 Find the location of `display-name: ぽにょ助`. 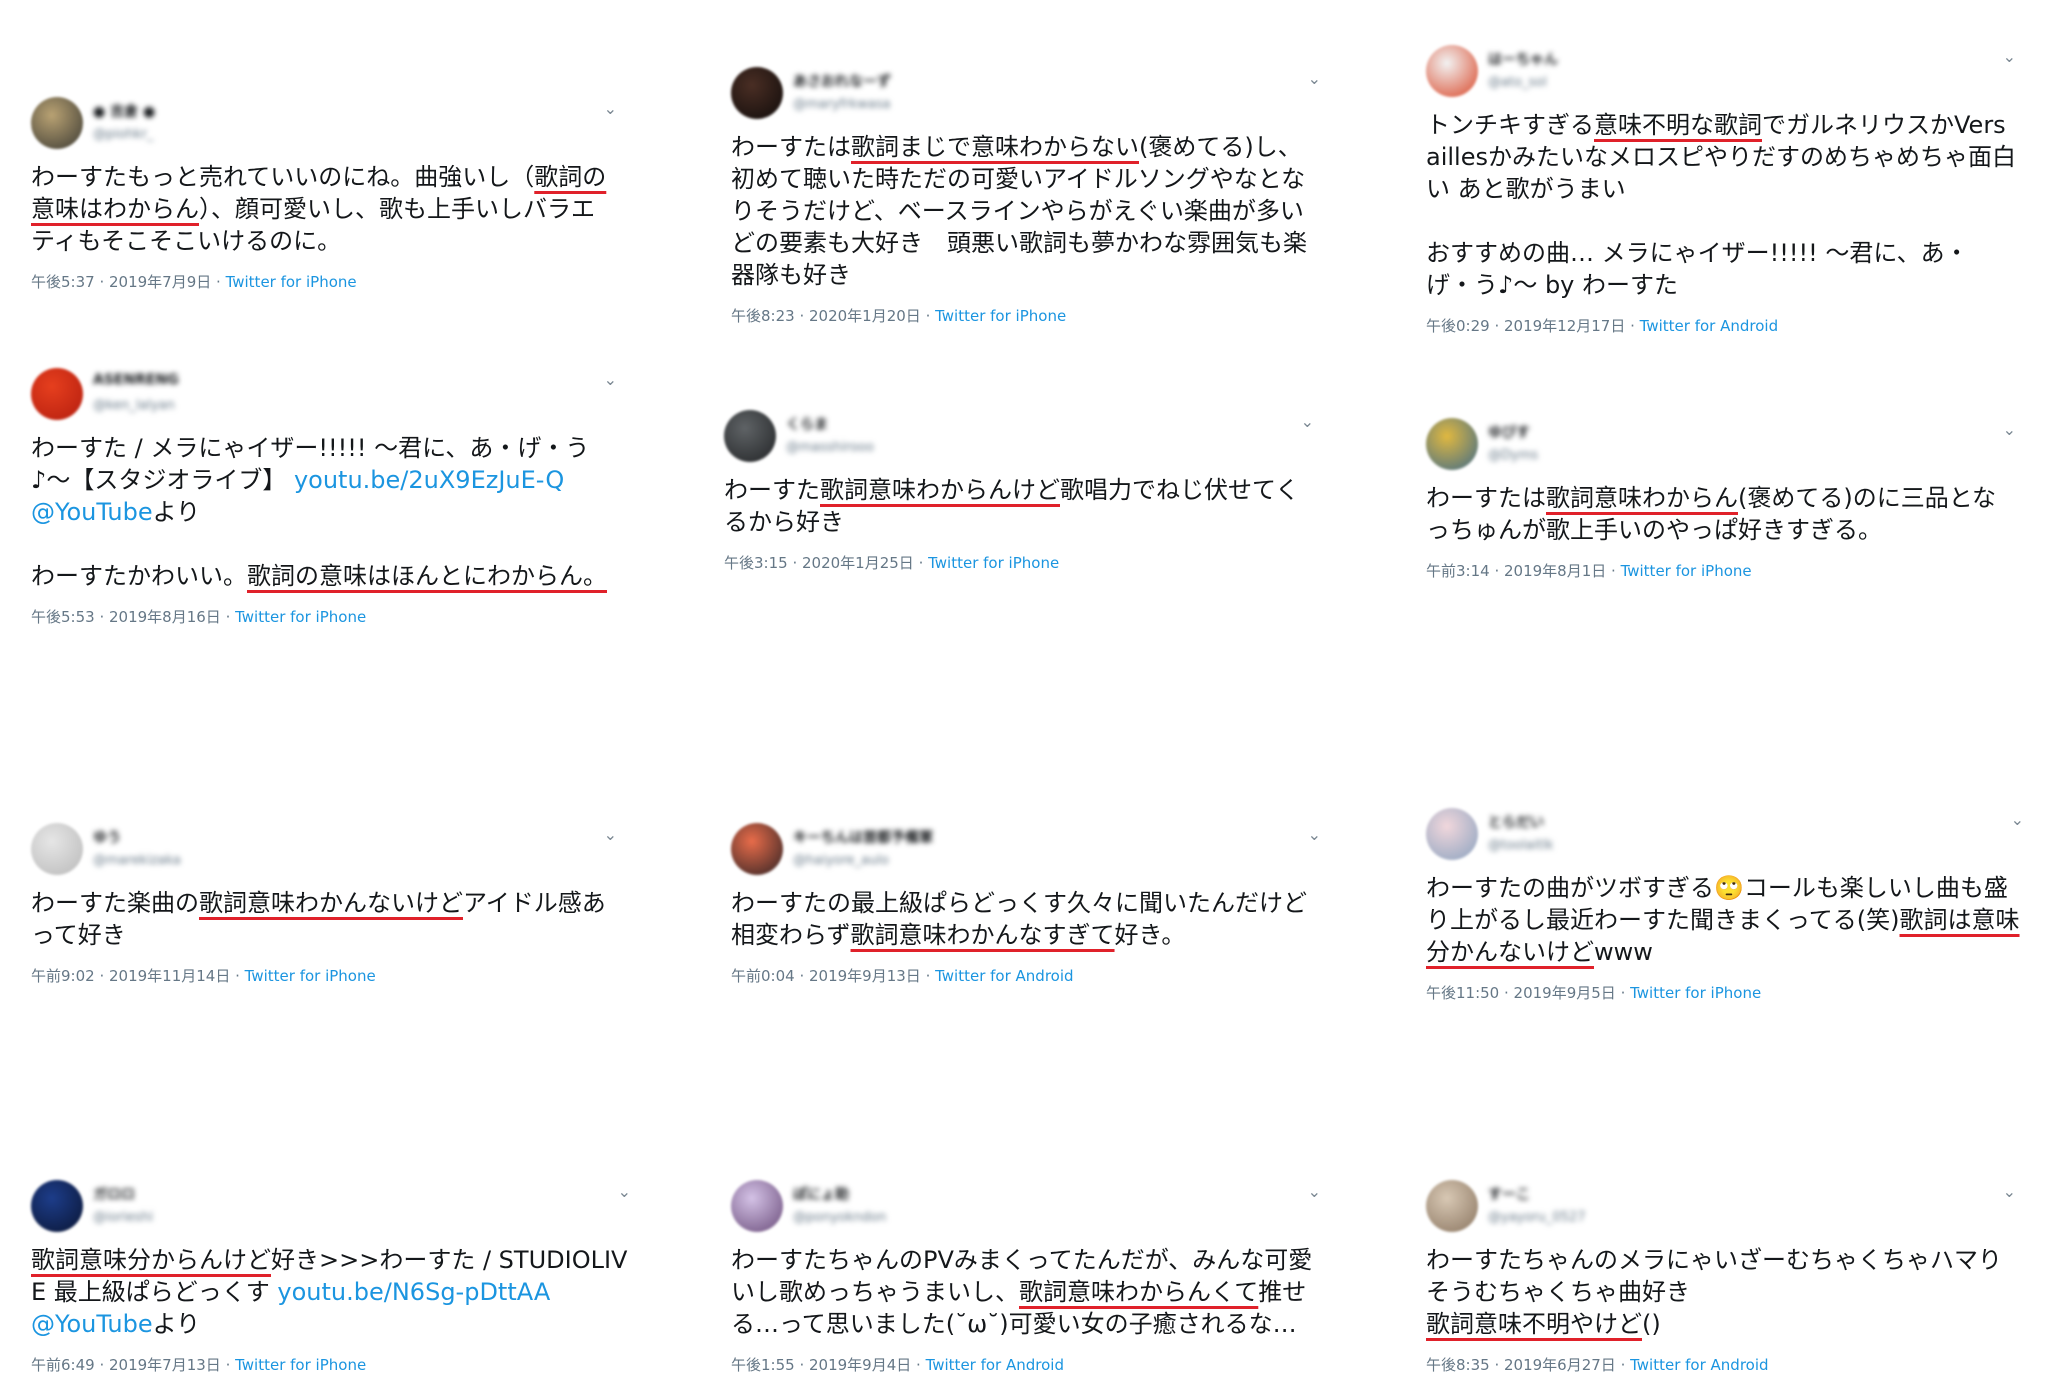

display-name: ぽにょ助 is located at coordinates (821, 1194).